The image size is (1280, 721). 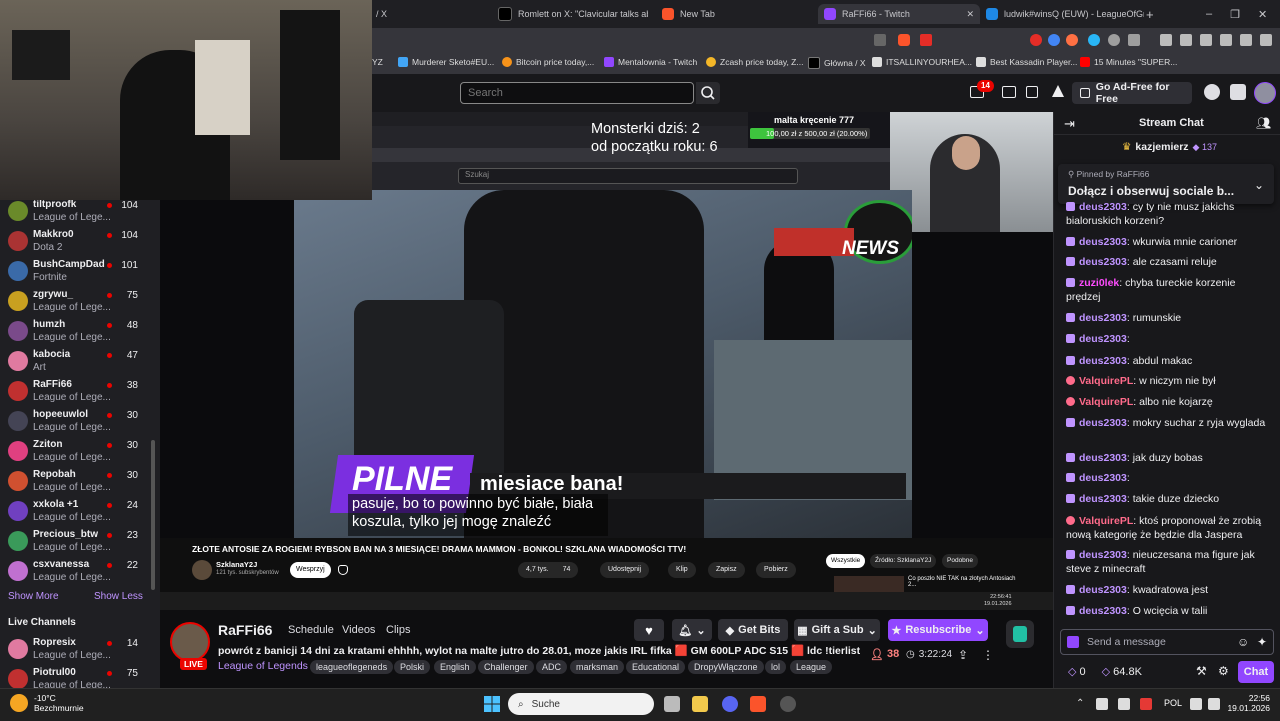 I want to click on sidebar-channel: Ropresix League of Lege... 14, so click(x=80, y=649).